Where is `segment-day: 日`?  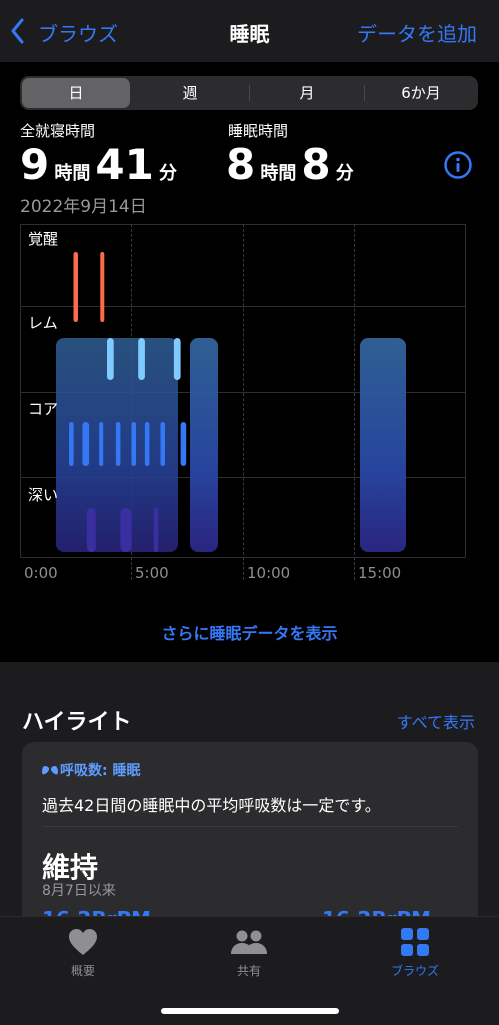
segment-day: 日 is located at coordinates (76, 93).